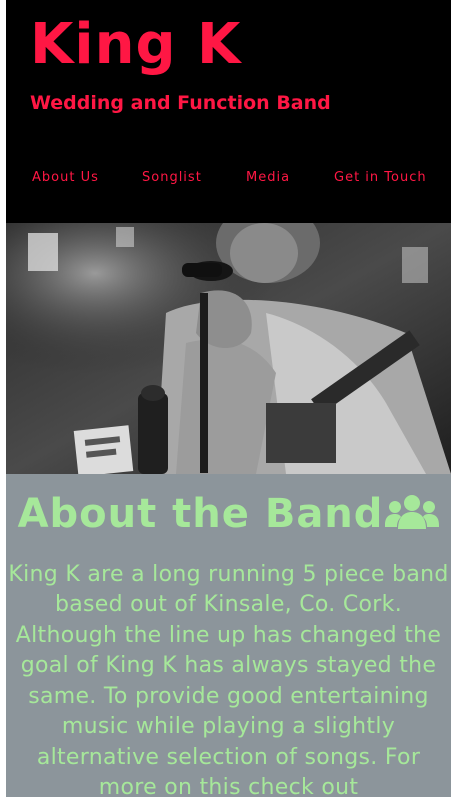 The width and height of the screenshot is (460, 797). What do you see at coordinates (412, 516) in the screenshot?
I see `users-icon` at bounding box center [412, 516].